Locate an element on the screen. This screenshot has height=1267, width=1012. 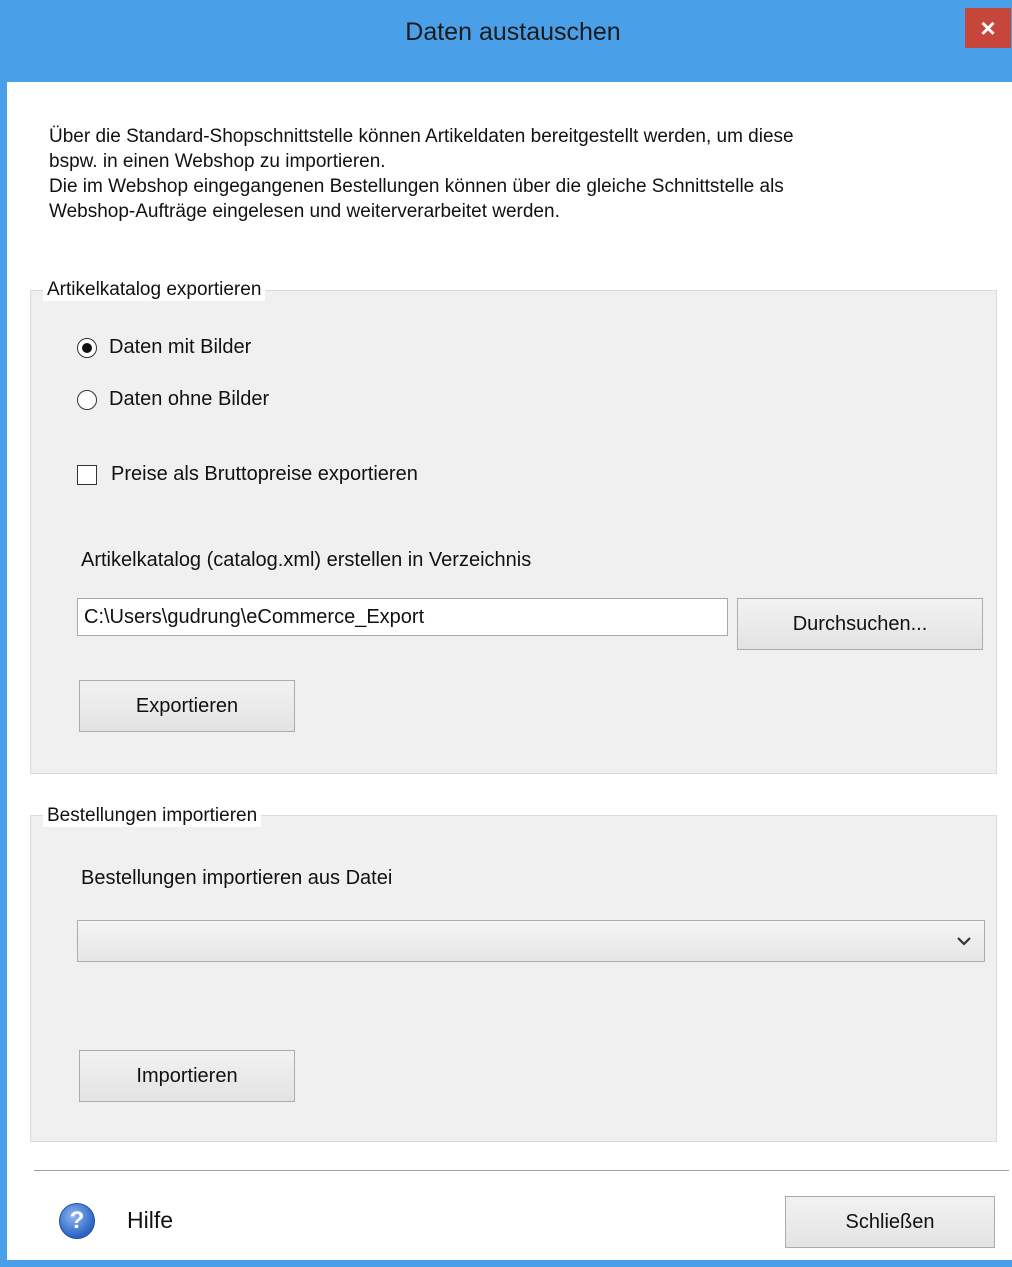
gross-prices-checkbox-control is located at coordinates (87, 474).